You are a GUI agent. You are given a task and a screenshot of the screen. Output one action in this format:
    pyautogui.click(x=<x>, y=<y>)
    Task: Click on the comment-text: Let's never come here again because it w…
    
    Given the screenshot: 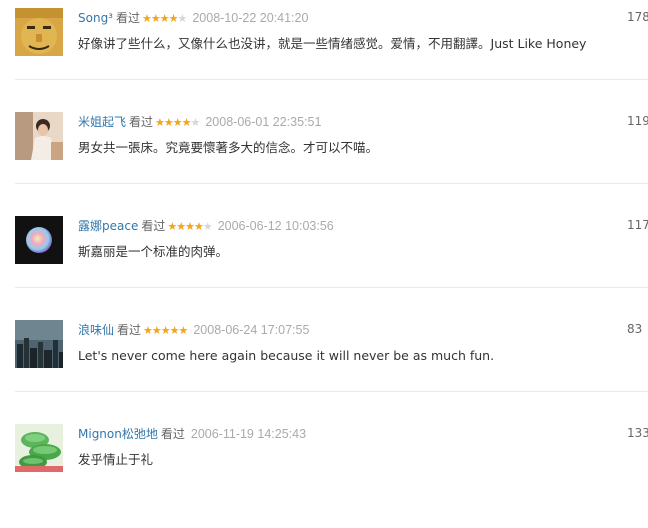 What is the action you would take?
    pyautogui.click(x=286, y=355)
    